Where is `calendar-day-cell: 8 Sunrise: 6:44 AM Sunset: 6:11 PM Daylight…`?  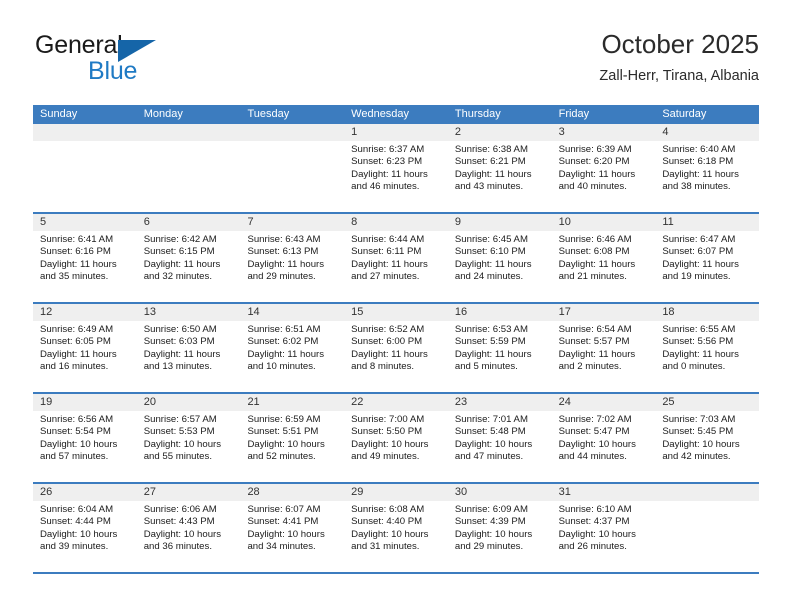 calendar-day-cell: 8 Sunrise: 6:44 AM Sunset: 6:11 PM Daylight… is located at coordinates (396, 258).